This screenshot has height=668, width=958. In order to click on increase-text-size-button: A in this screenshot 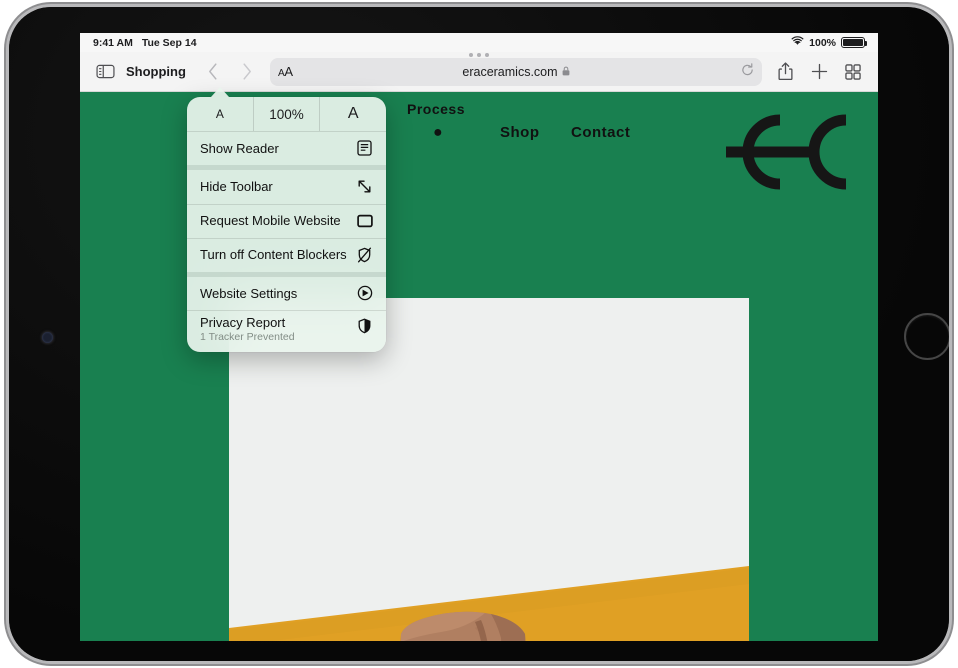, I will do `click(353, 114)`.